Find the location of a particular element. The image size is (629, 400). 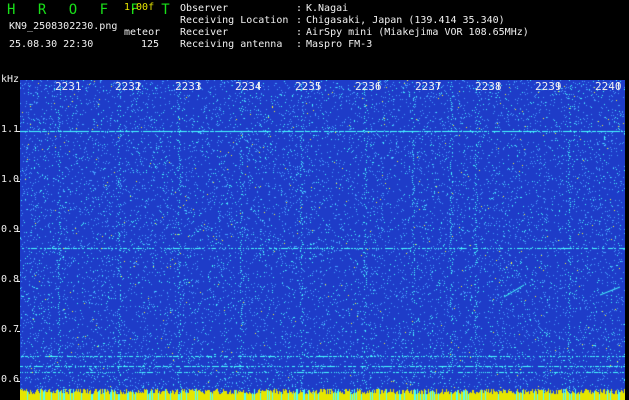

y-axis-unit: kHz is located at coordinates (10, 79).